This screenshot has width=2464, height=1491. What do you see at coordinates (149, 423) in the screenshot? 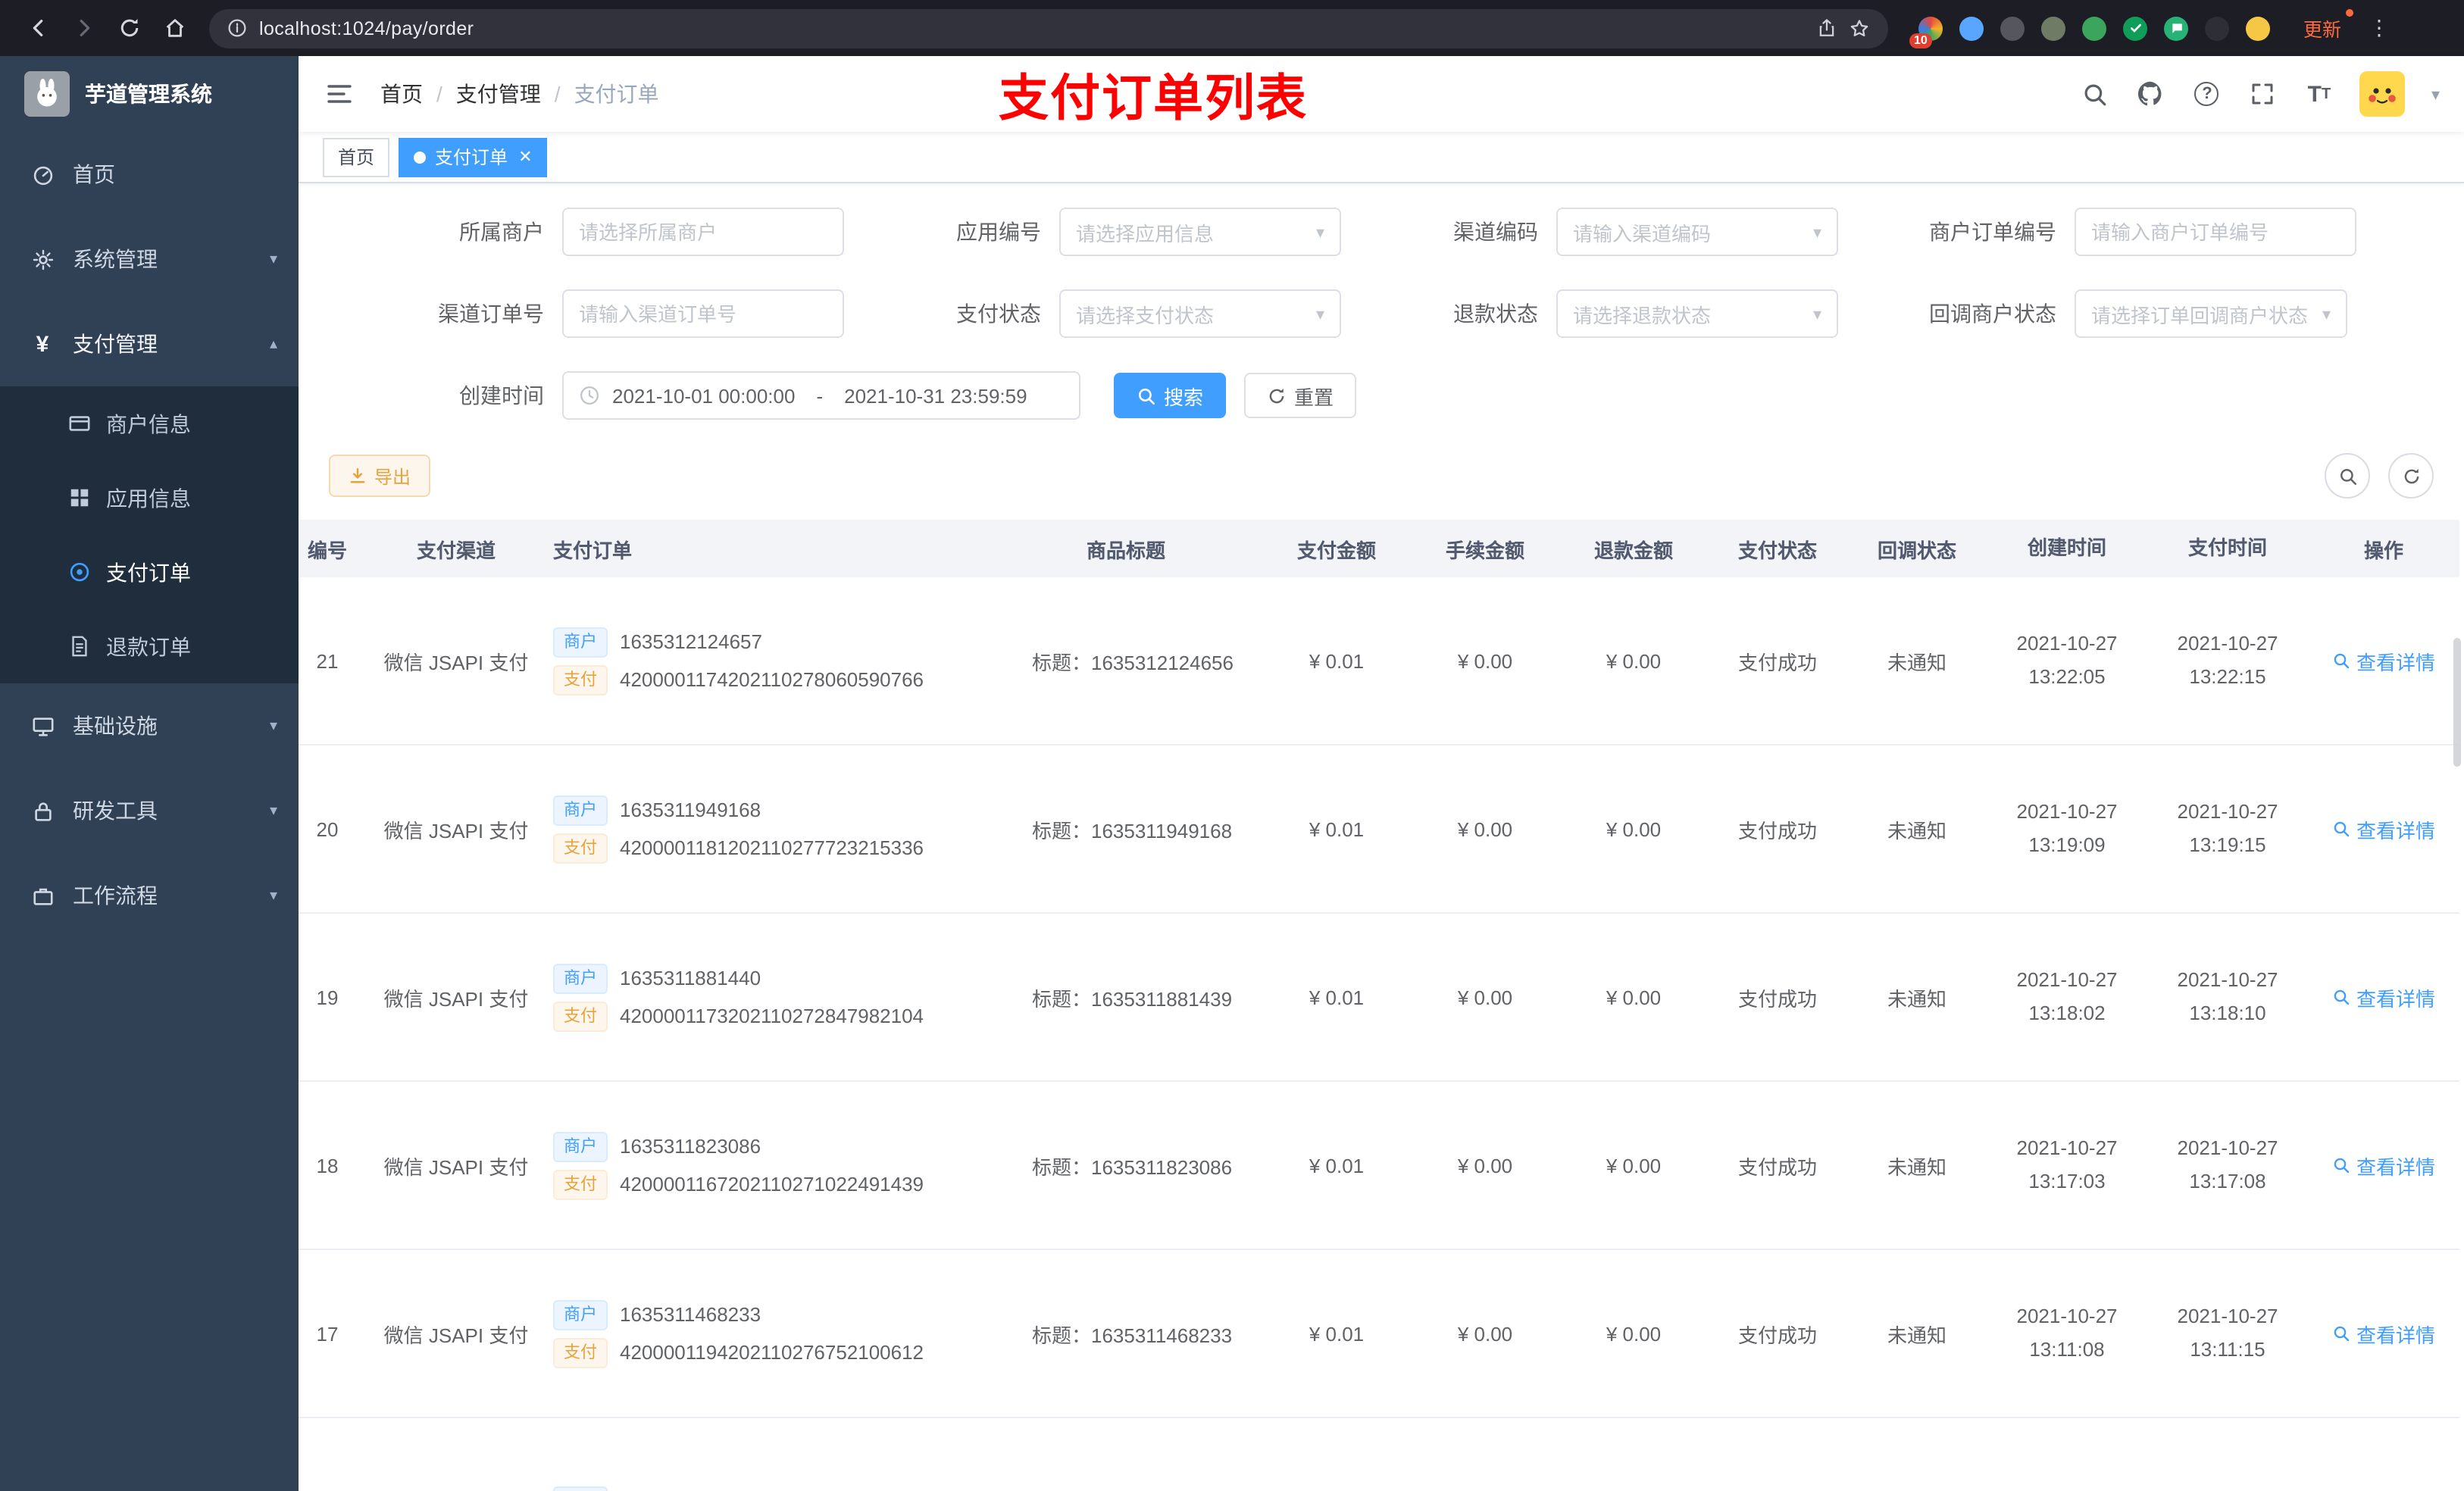
I see `sidebar-item-merchant-info: 商户信息` at bounding box center [149, 423].